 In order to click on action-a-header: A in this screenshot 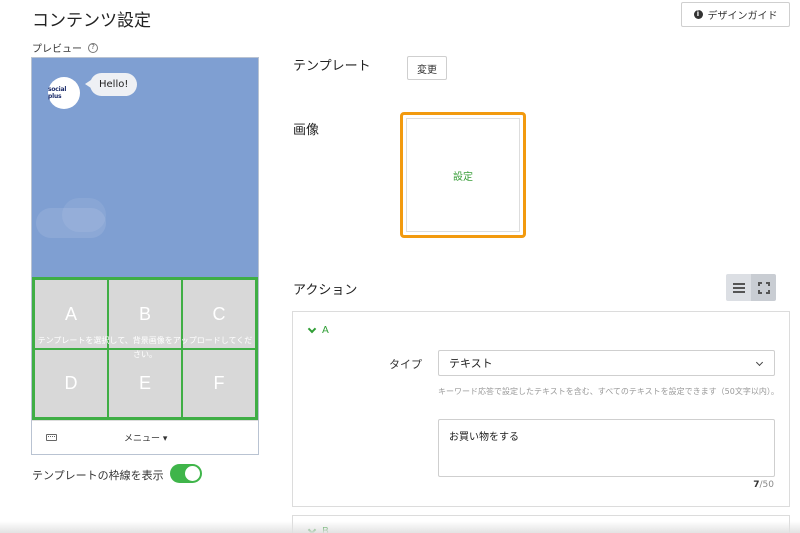, I will do `click(318, 330)`.